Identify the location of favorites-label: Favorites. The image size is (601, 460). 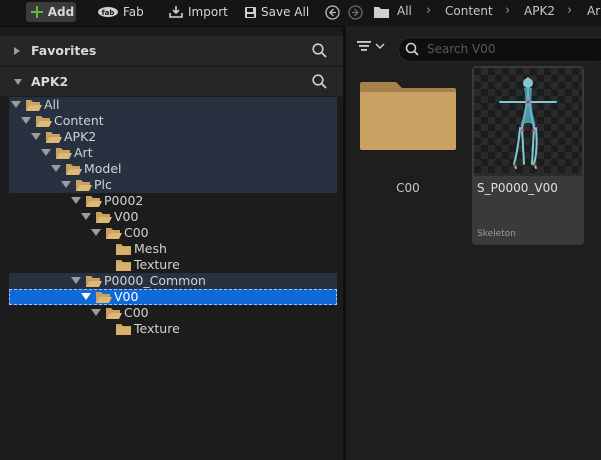
(64, 50).